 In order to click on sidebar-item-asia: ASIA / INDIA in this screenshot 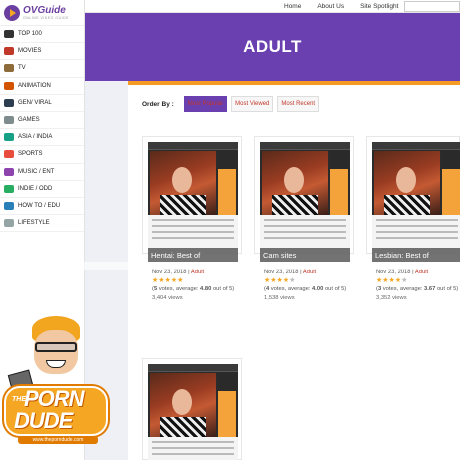, I will do `click(42, 138)`.